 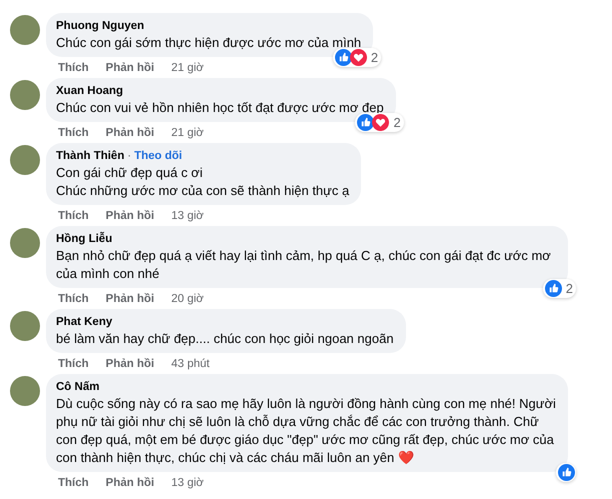 I want to click on timestamp: 43 phút, so click(x=190, y=364).